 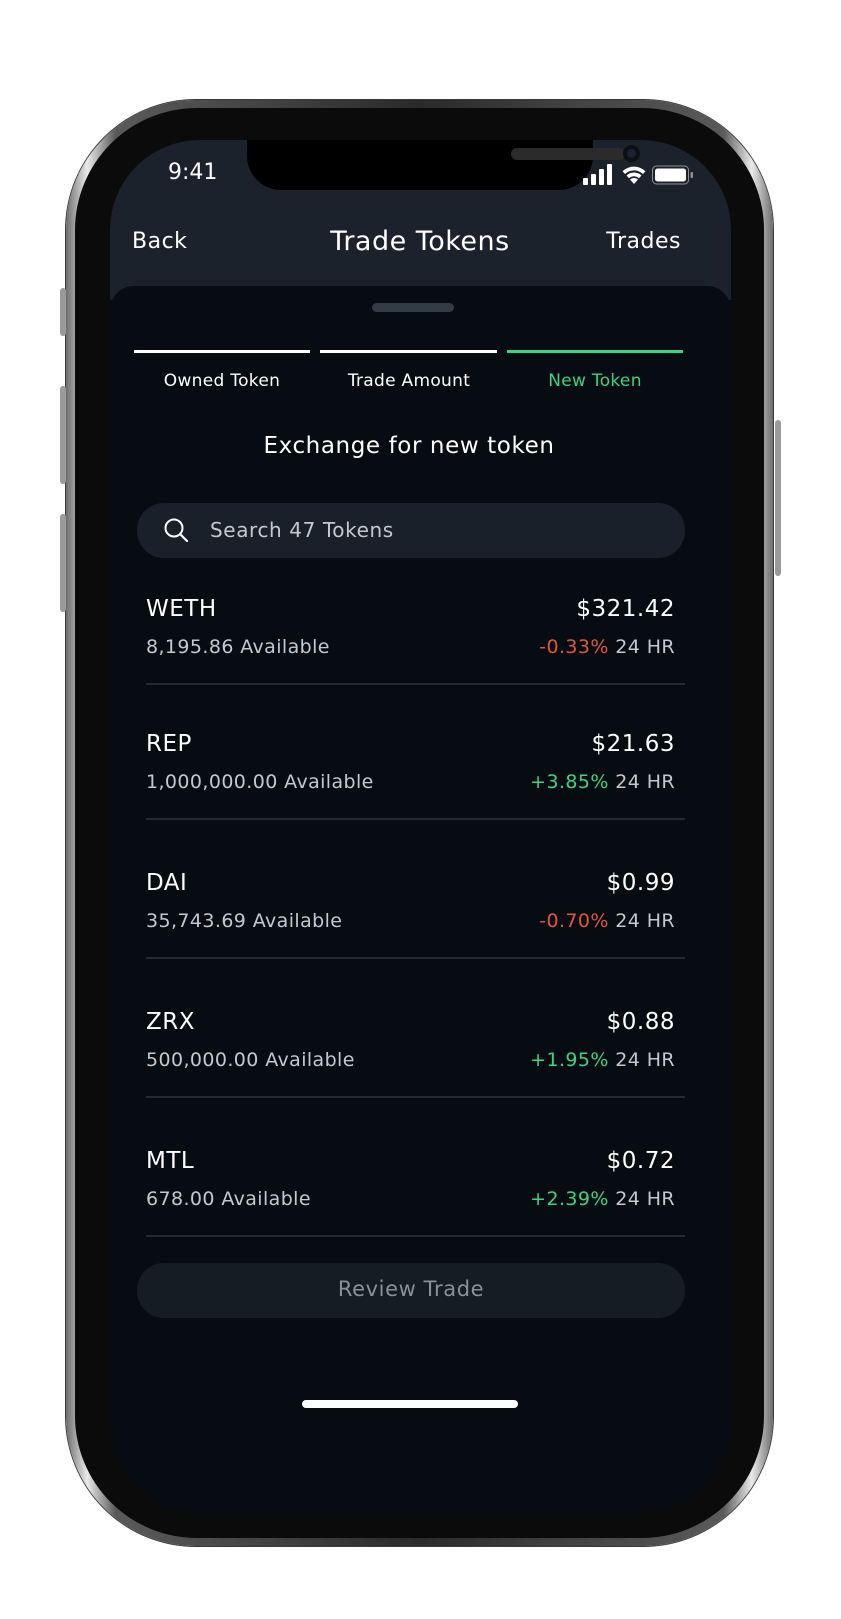 I want to click on token-symbol: DAI, so click(x=167, y=883).